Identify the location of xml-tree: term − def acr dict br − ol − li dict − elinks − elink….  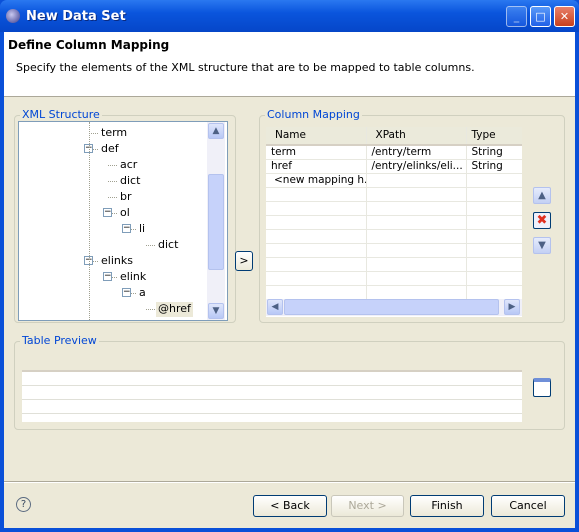
(123, 221).